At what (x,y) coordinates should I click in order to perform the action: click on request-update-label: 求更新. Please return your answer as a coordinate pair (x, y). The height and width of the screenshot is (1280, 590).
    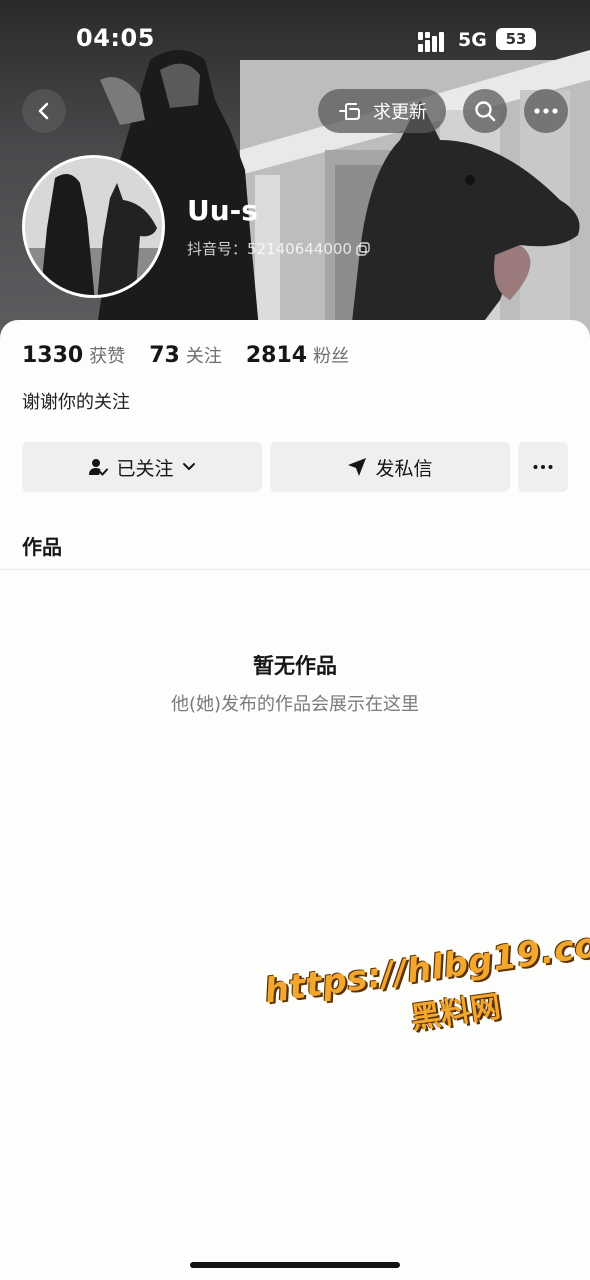
    Looking at the image, I should click on (400, 112).